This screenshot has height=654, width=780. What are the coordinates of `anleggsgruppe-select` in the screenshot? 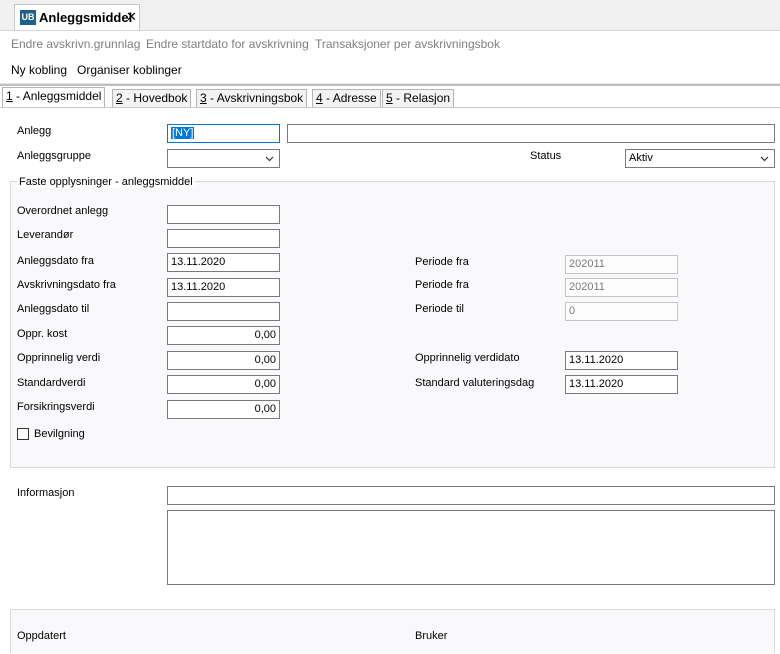 It's located at (223, 158).